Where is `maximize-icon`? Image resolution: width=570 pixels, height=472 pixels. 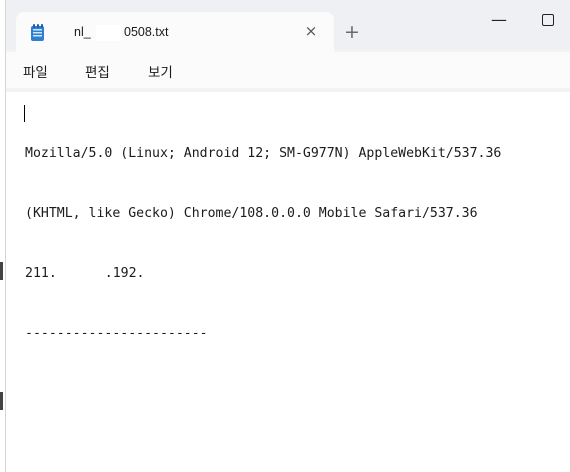 maximize-icon is located at coordinates (548, 19).